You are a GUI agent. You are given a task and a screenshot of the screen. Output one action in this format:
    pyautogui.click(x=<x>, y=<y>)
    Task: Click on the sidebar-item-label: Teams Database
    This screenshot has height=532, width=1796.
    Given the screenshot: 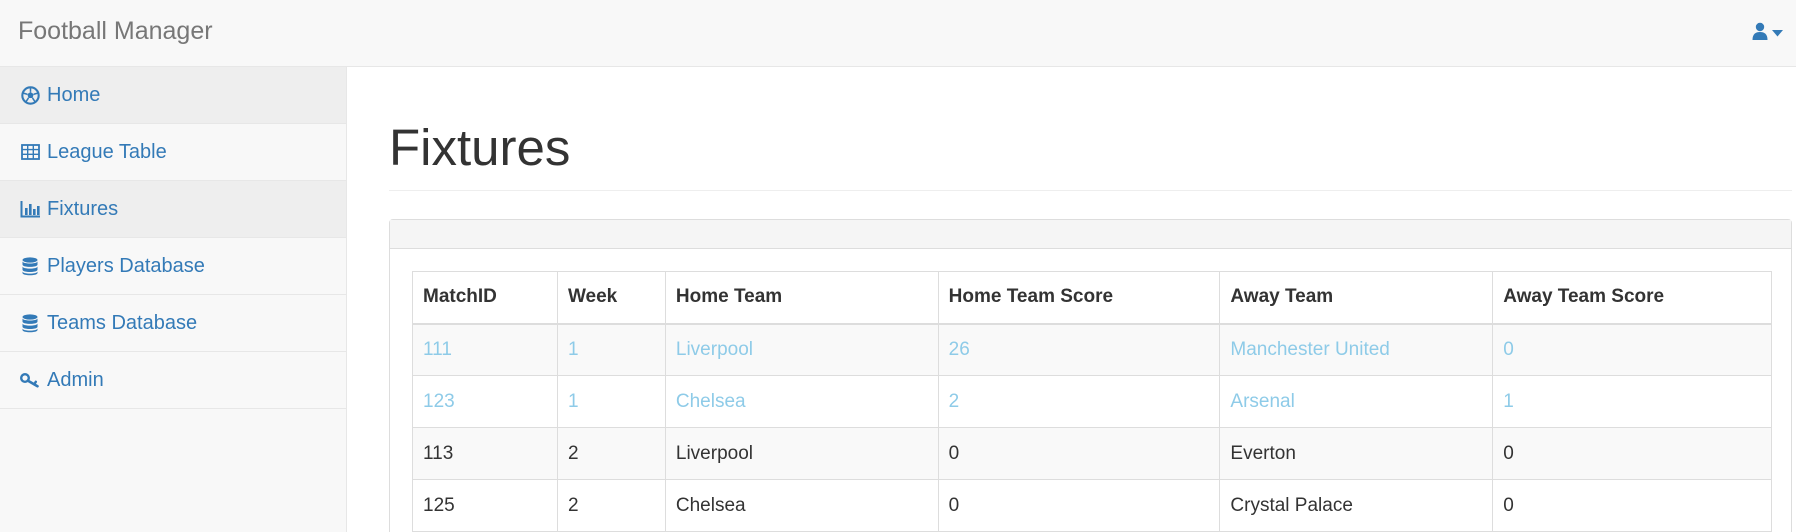 What is the action you would take?
    pyautogui.click(x=122, y=322)
    